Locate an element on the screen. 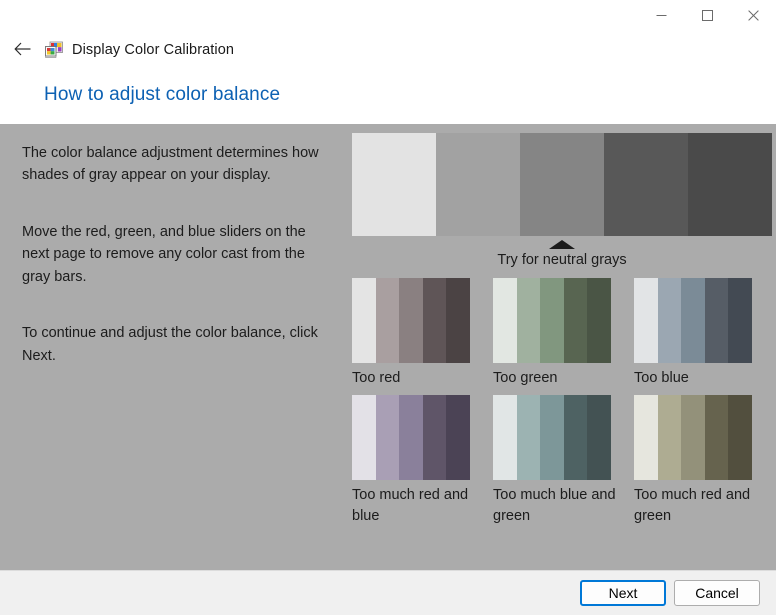 The width and height of the screenshot is (776, 615). color-cast-sample: Too much blue and green is located at coordinates (563, 461).